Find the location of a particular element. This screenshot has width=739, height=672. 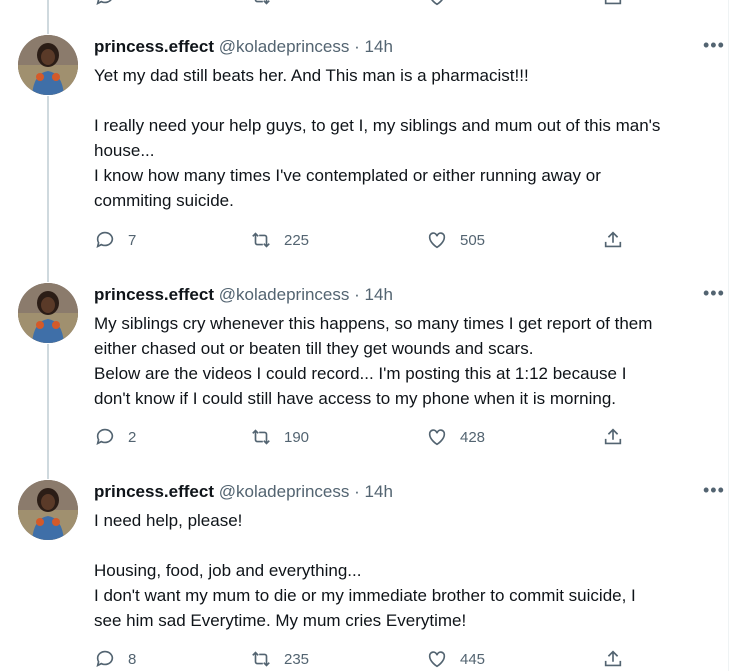

retweet-count: 235 is located at coordinates (297, 659).